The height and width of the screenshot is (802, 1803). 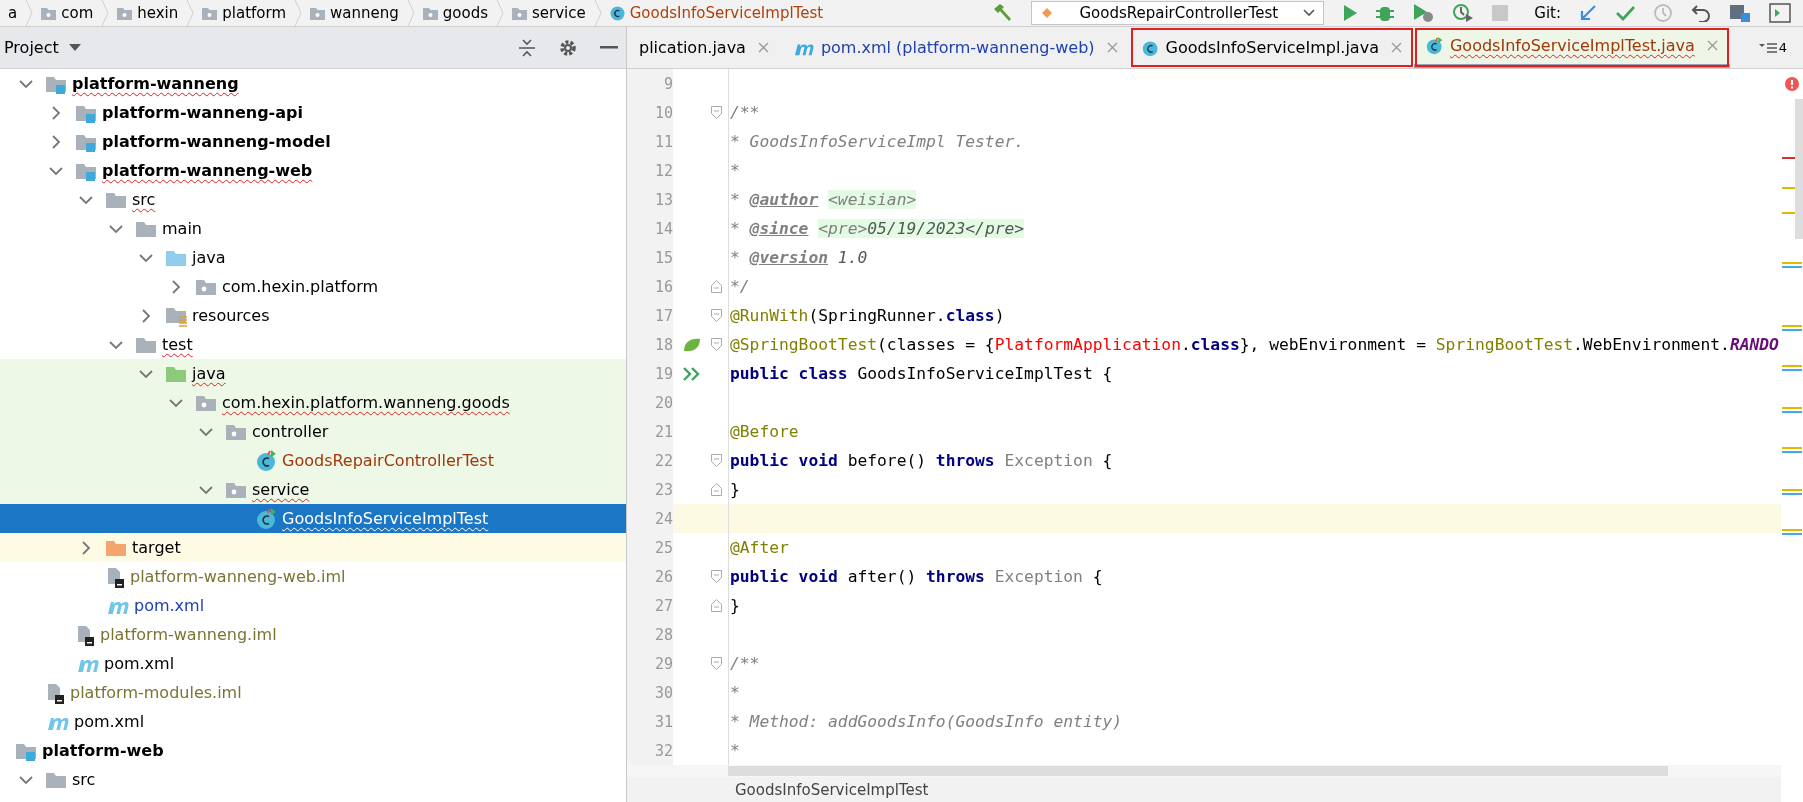 I want to click on run-all-icon, so click(x=692, y=373).